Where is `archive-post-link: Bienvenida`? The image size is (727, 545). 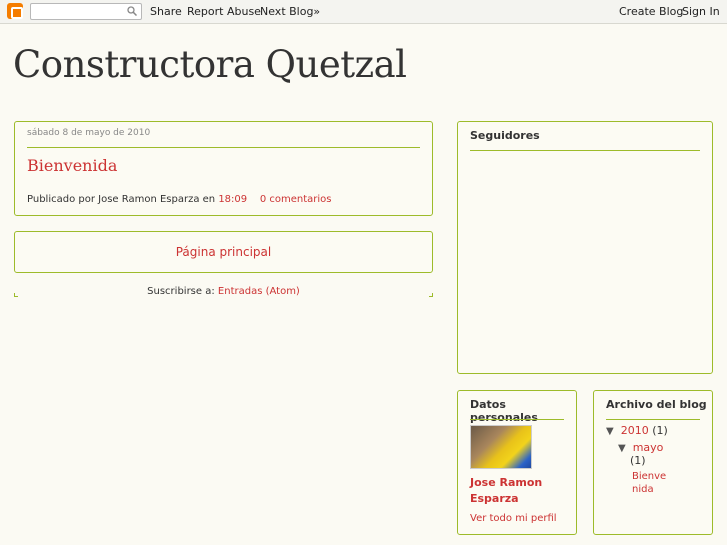 archive-post-link: Bienvenida is located at coordinates (652, 483).